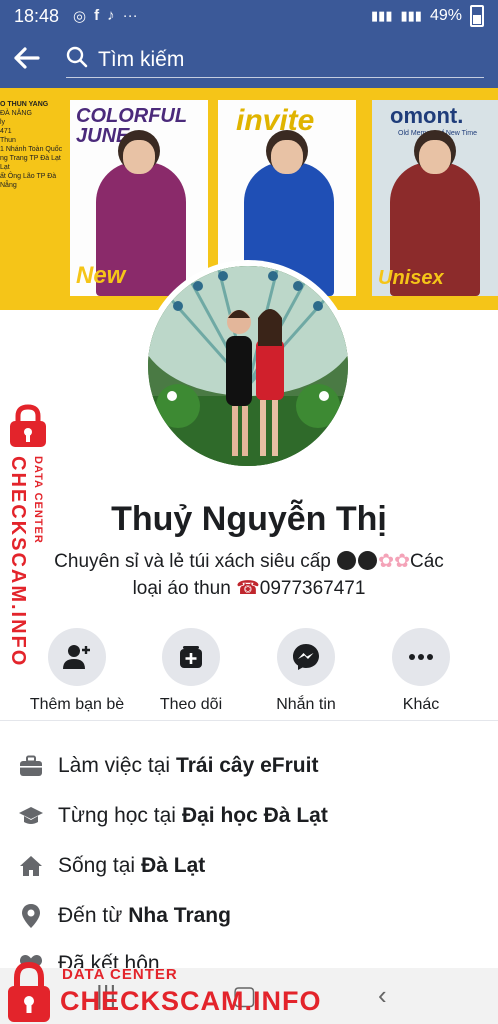 The height and width of the screenshot is (1024, 498). Describe the element at coordinates (427, 561) in the screenshot. I see `bio-text: Các` at that location.